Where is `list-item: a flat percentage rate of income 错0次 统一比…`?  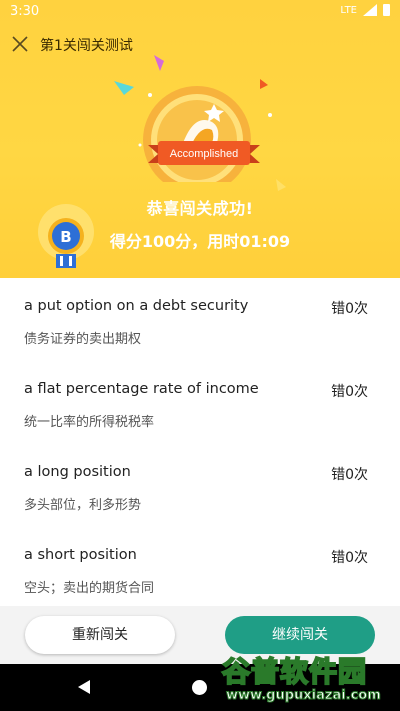
list-item: a flat percentage rate of income 错0次 统一比… is located at coordinates (200, 401).